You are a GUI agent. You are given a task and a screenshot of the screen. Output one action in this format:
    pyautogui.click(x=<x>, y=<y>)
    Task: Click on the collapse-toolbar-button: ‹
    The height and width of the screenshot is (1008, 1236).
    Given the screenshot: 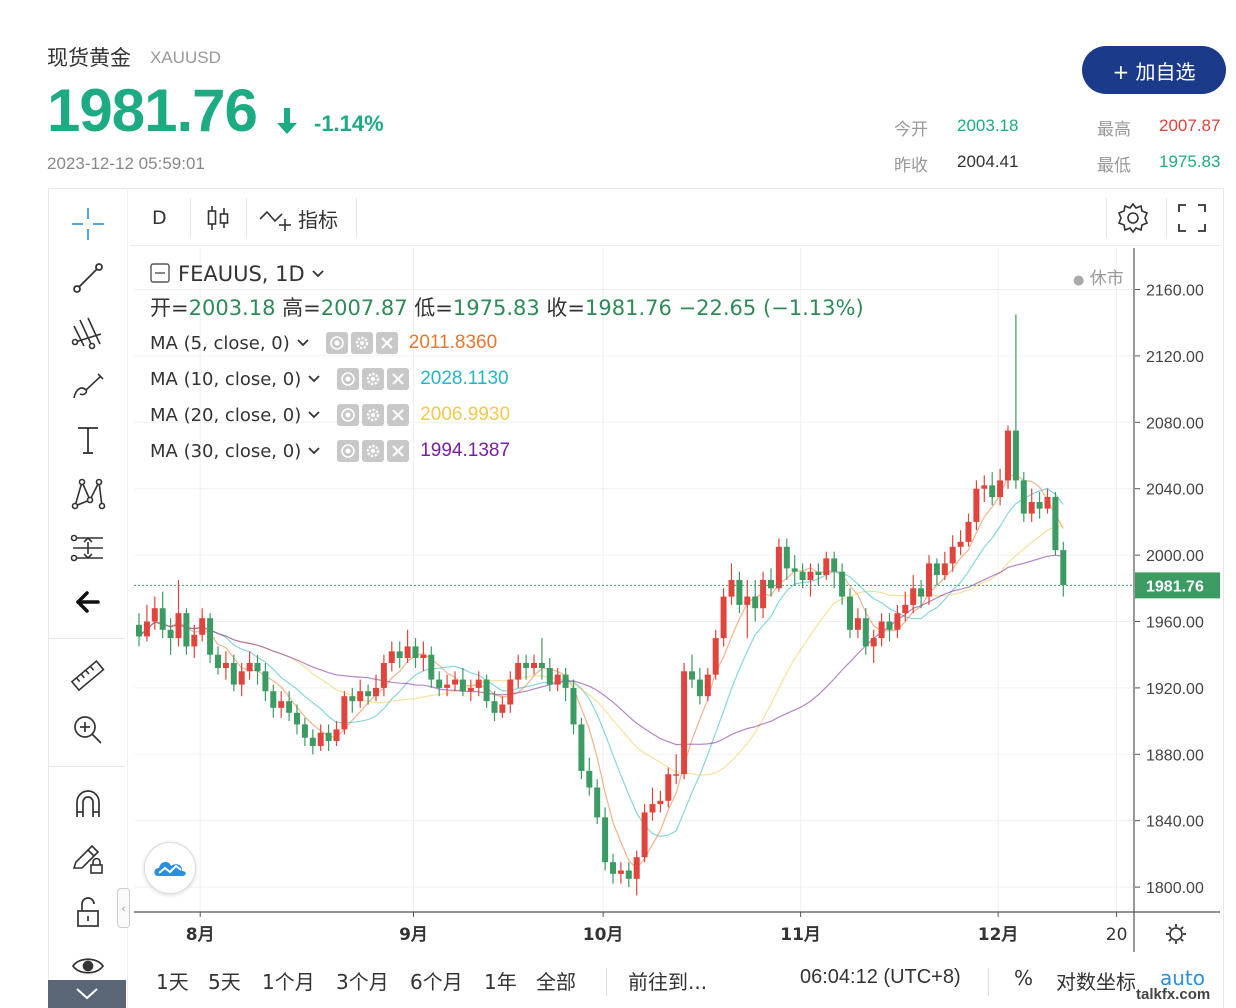 What is the action you would take?
    pyautogui.click(x=123, y=908)
    